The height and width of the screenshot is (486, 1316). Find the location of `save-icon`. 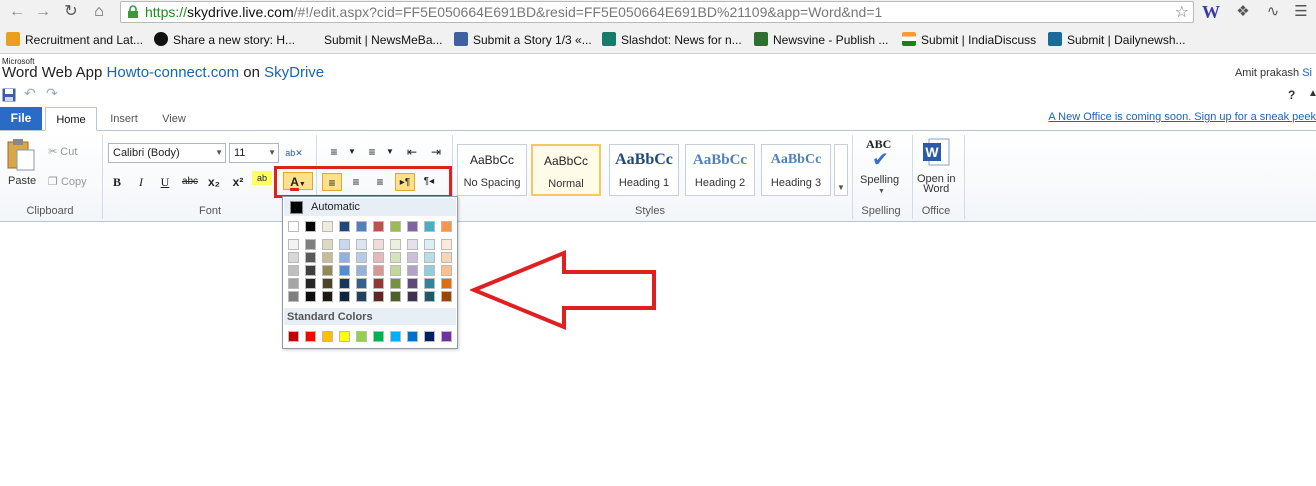

save-icon is located at coordinates (9, 95).